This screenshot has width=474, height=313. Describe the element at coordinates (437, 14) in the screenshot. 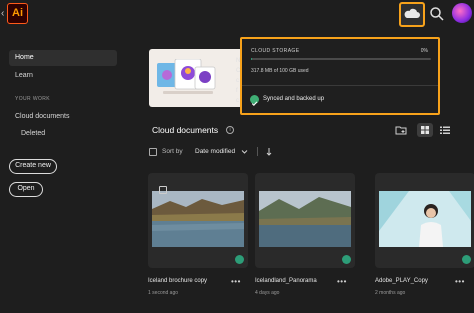

I see `search-icon` at that location.